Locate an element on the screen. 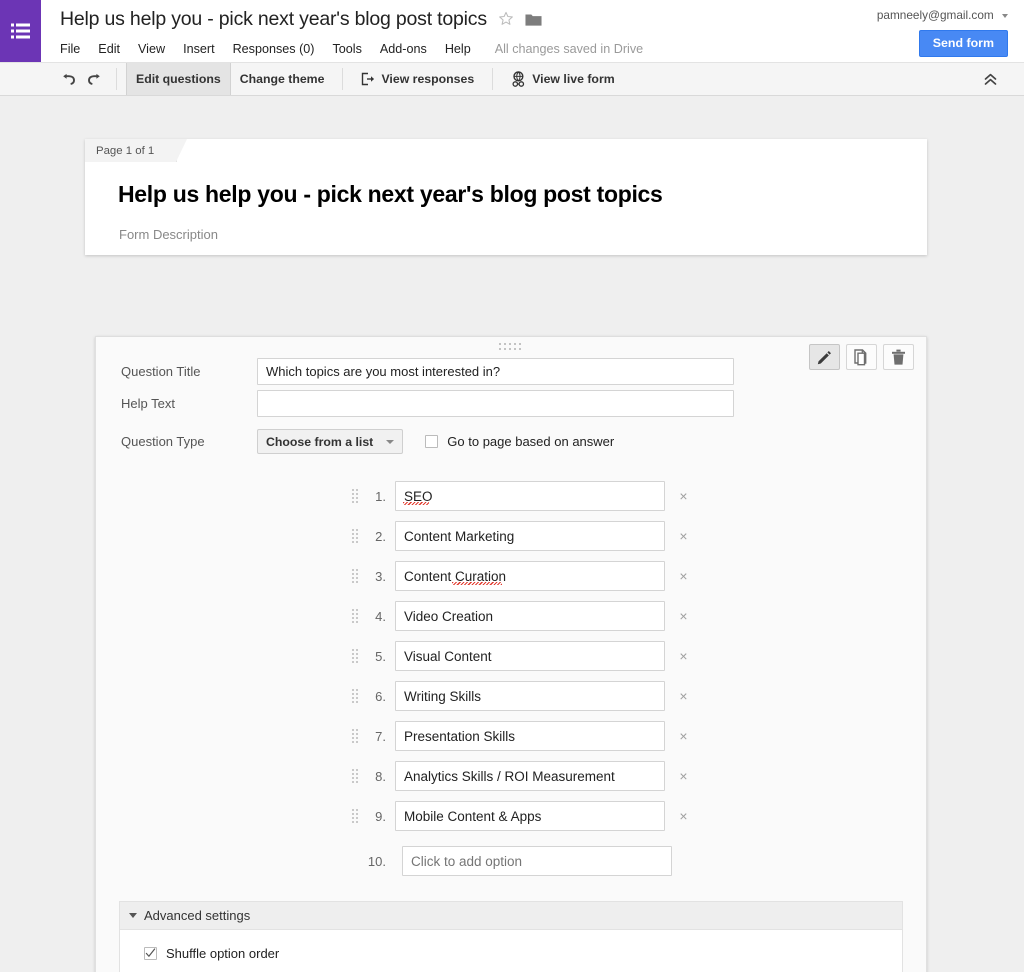  tab-edit-questions: Edit questions is located at coordinates (178, 79).